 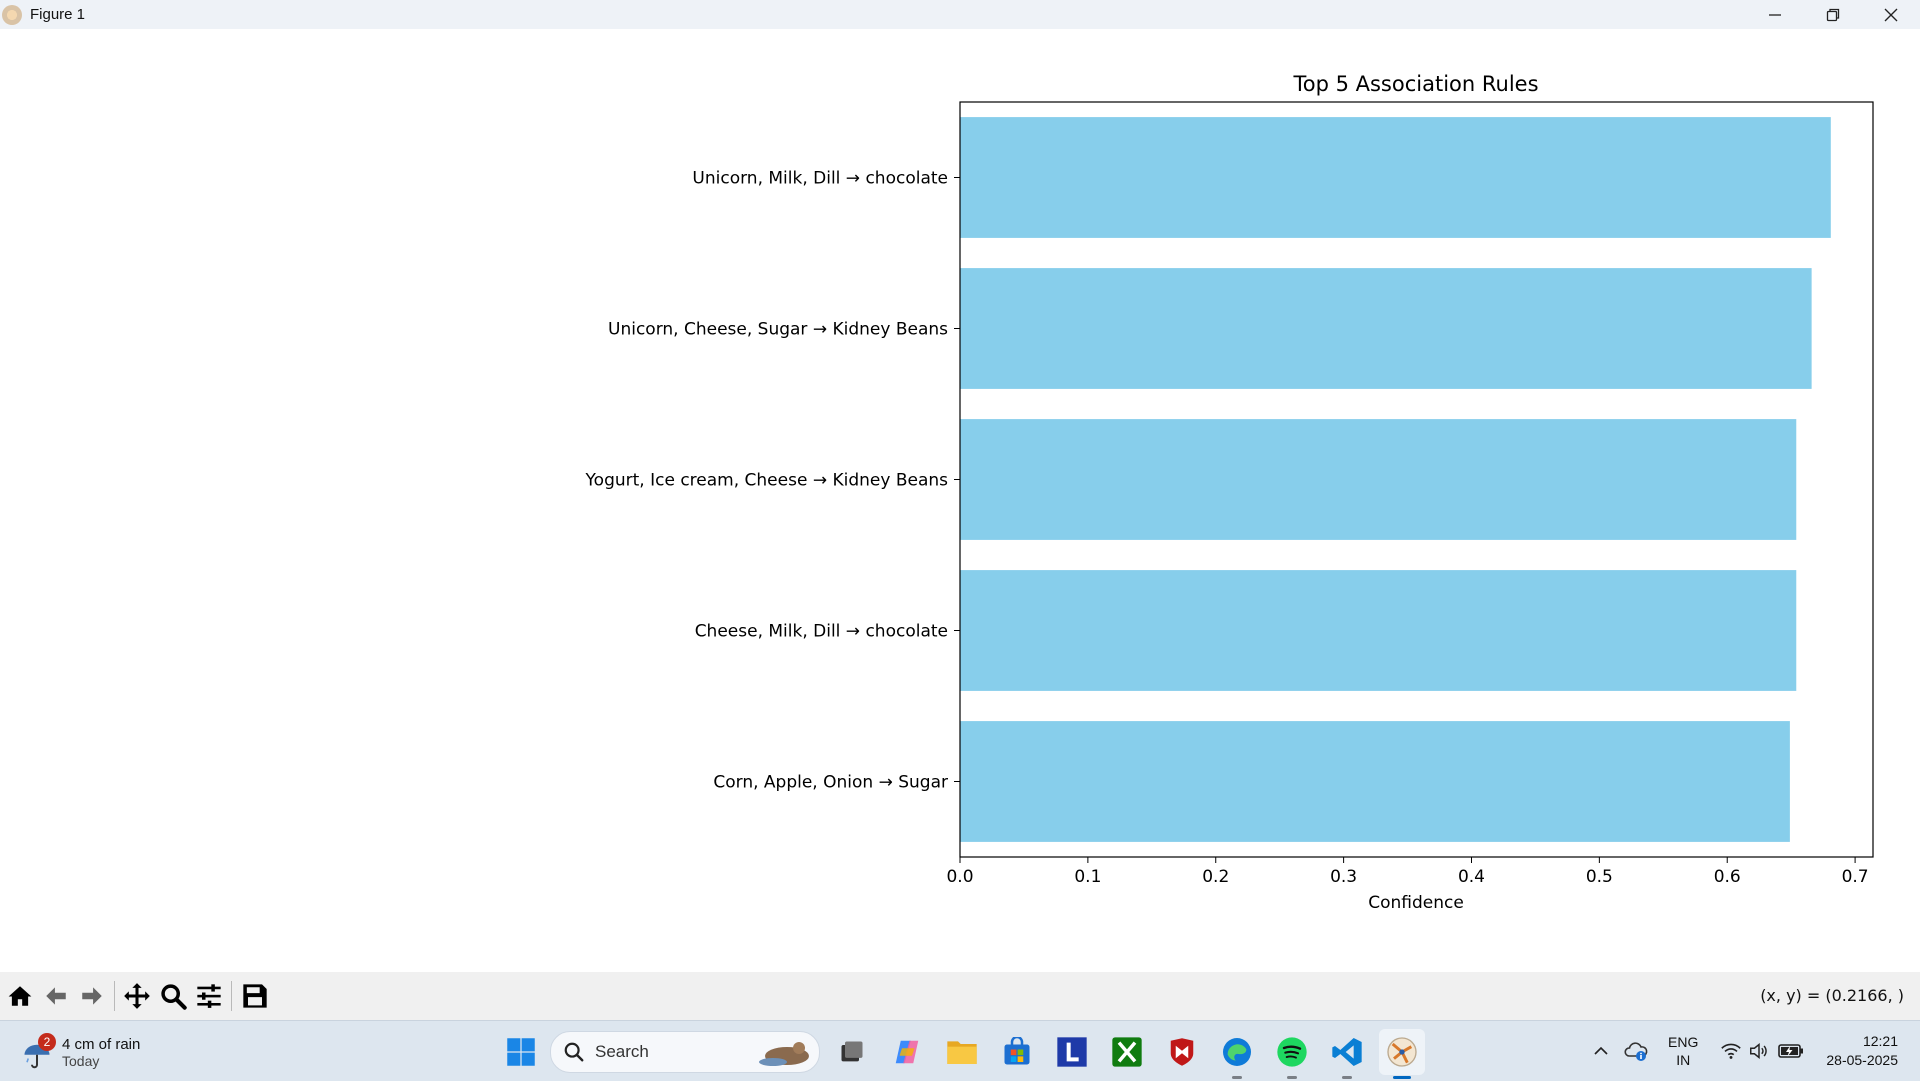 What do you see at coordinates (960, 14) in the screenshot?
I see `window-titlebar: Figure 1` at bounding box center [960, 14].